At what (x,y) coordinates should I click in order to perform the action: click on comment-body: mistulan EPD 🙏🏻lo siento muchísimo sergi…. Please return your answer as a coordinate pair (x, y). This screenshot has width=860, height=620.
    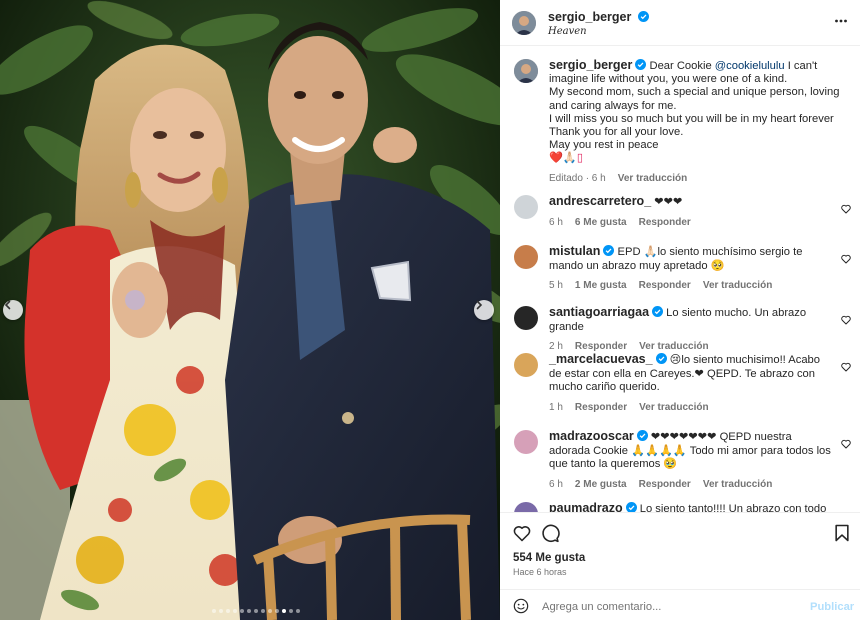
    Looking at the image, I should click on (691, 268).